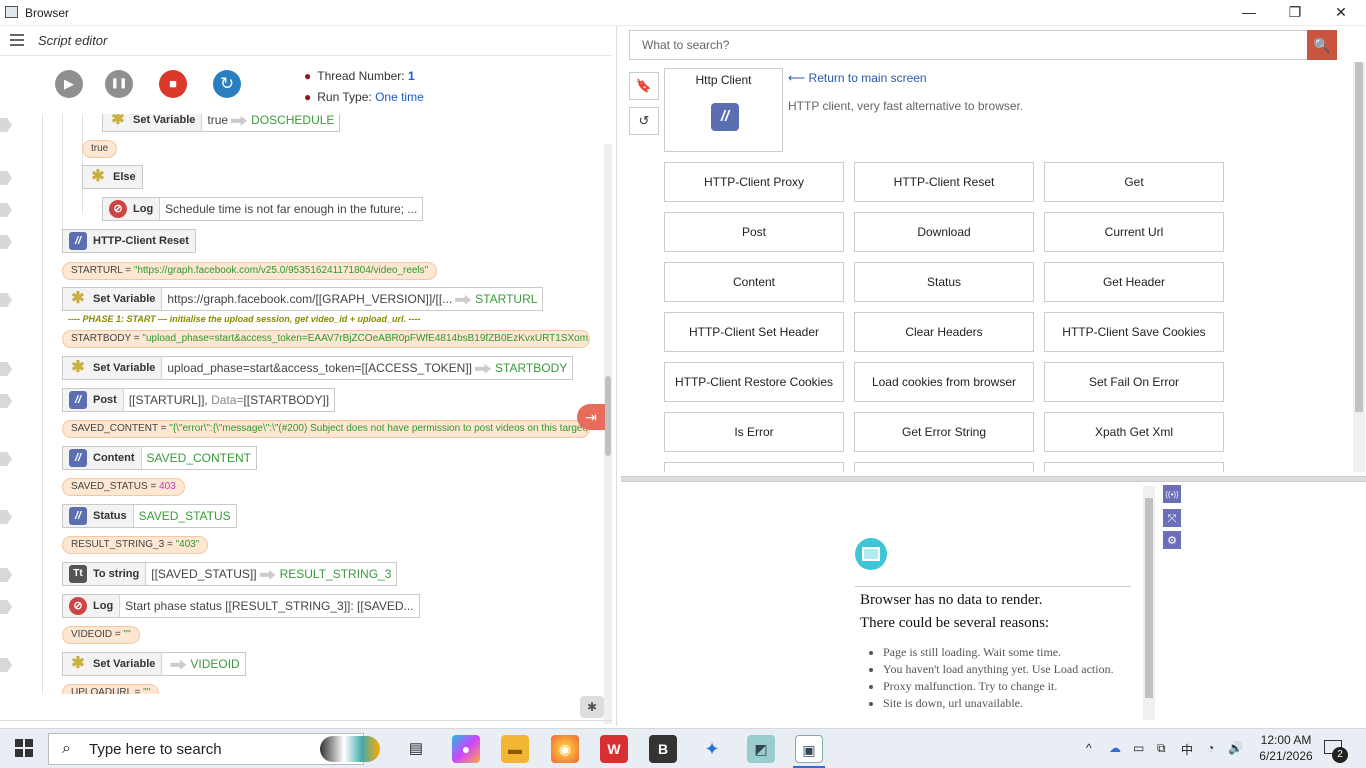  I want to click on browser-app-icon: ▣, so click(809, 749).